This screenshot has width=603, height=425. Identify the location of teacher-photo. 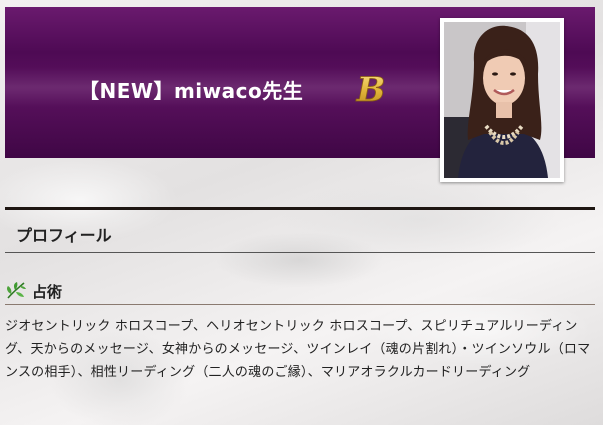
(502, 100).